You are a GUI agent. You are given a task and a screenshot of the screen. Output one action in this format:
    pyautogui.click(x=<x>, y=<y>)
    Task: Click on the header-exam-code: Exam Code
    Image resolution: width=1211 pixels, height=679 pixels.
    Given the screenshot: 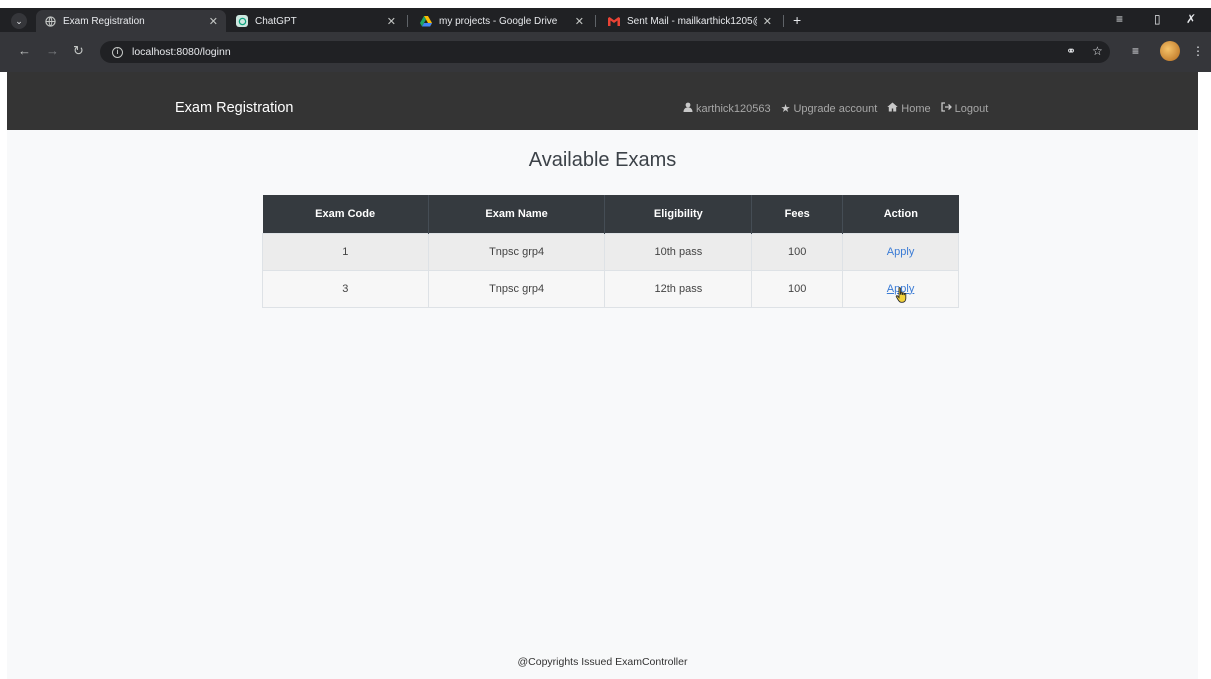 What is the action you would take?
    pyautogui.click(x=345, y=214)
    